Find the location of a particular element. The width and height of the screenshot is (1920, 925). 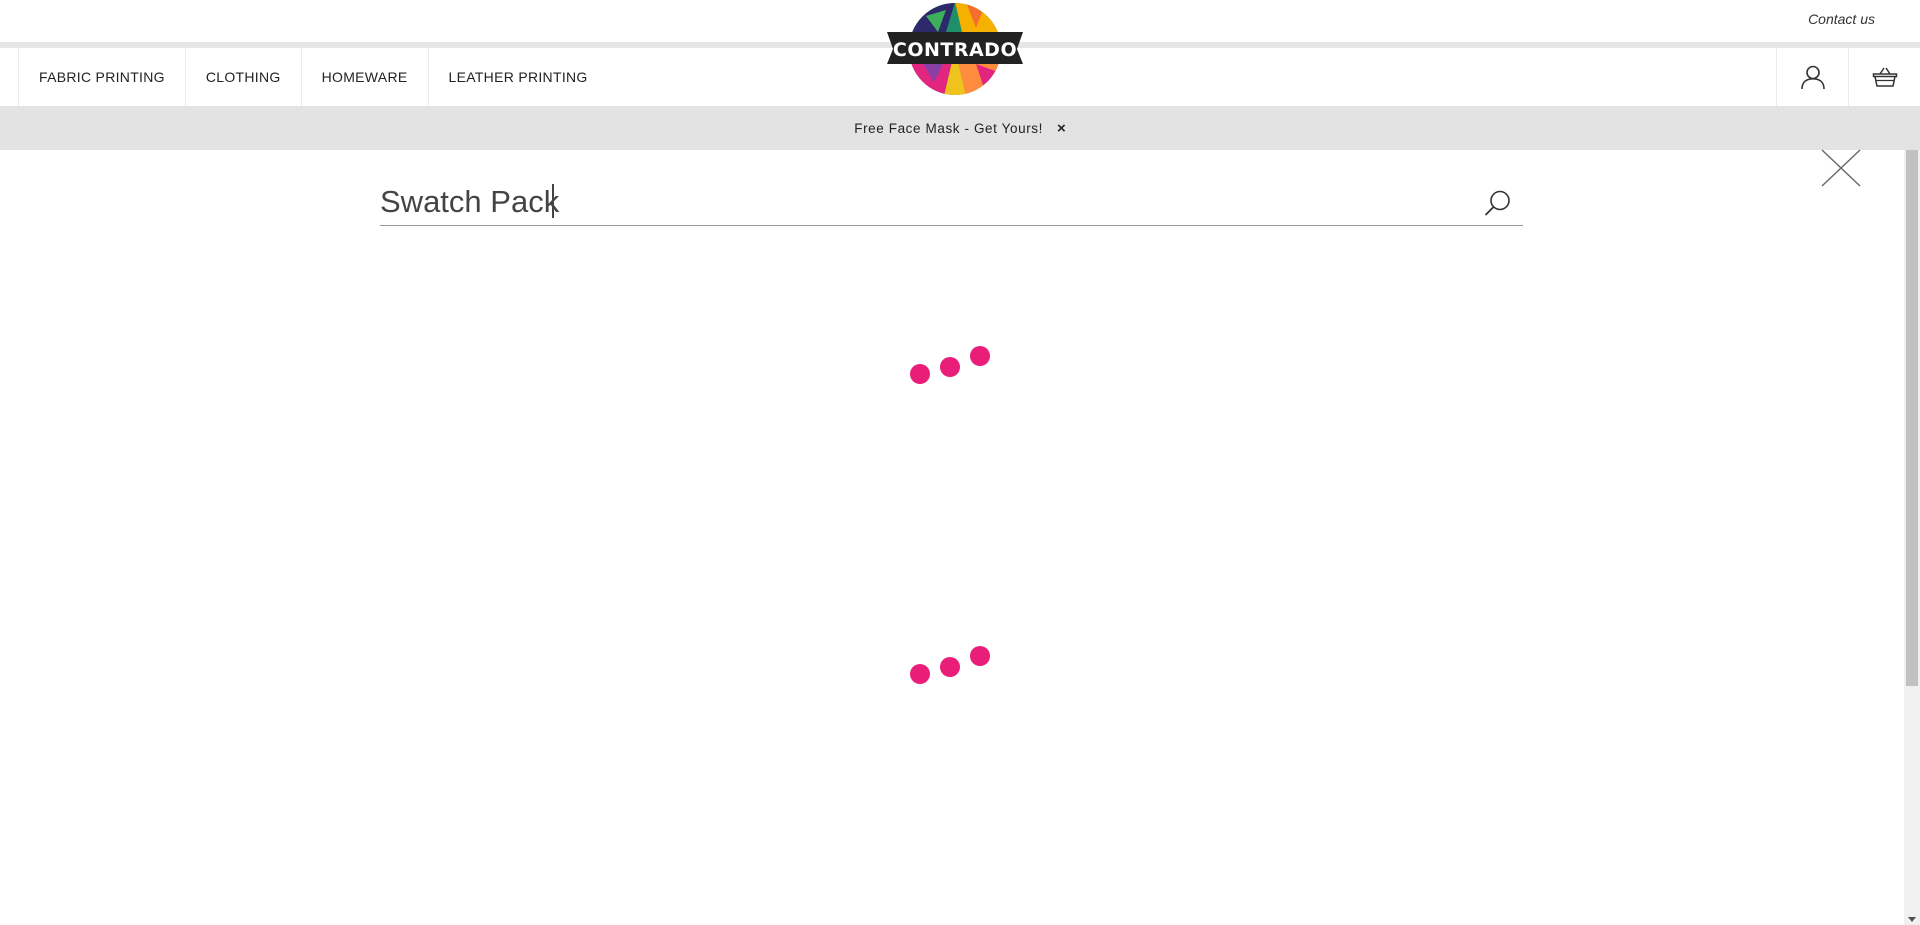

user-icon is located at coordinates (1812, 77).